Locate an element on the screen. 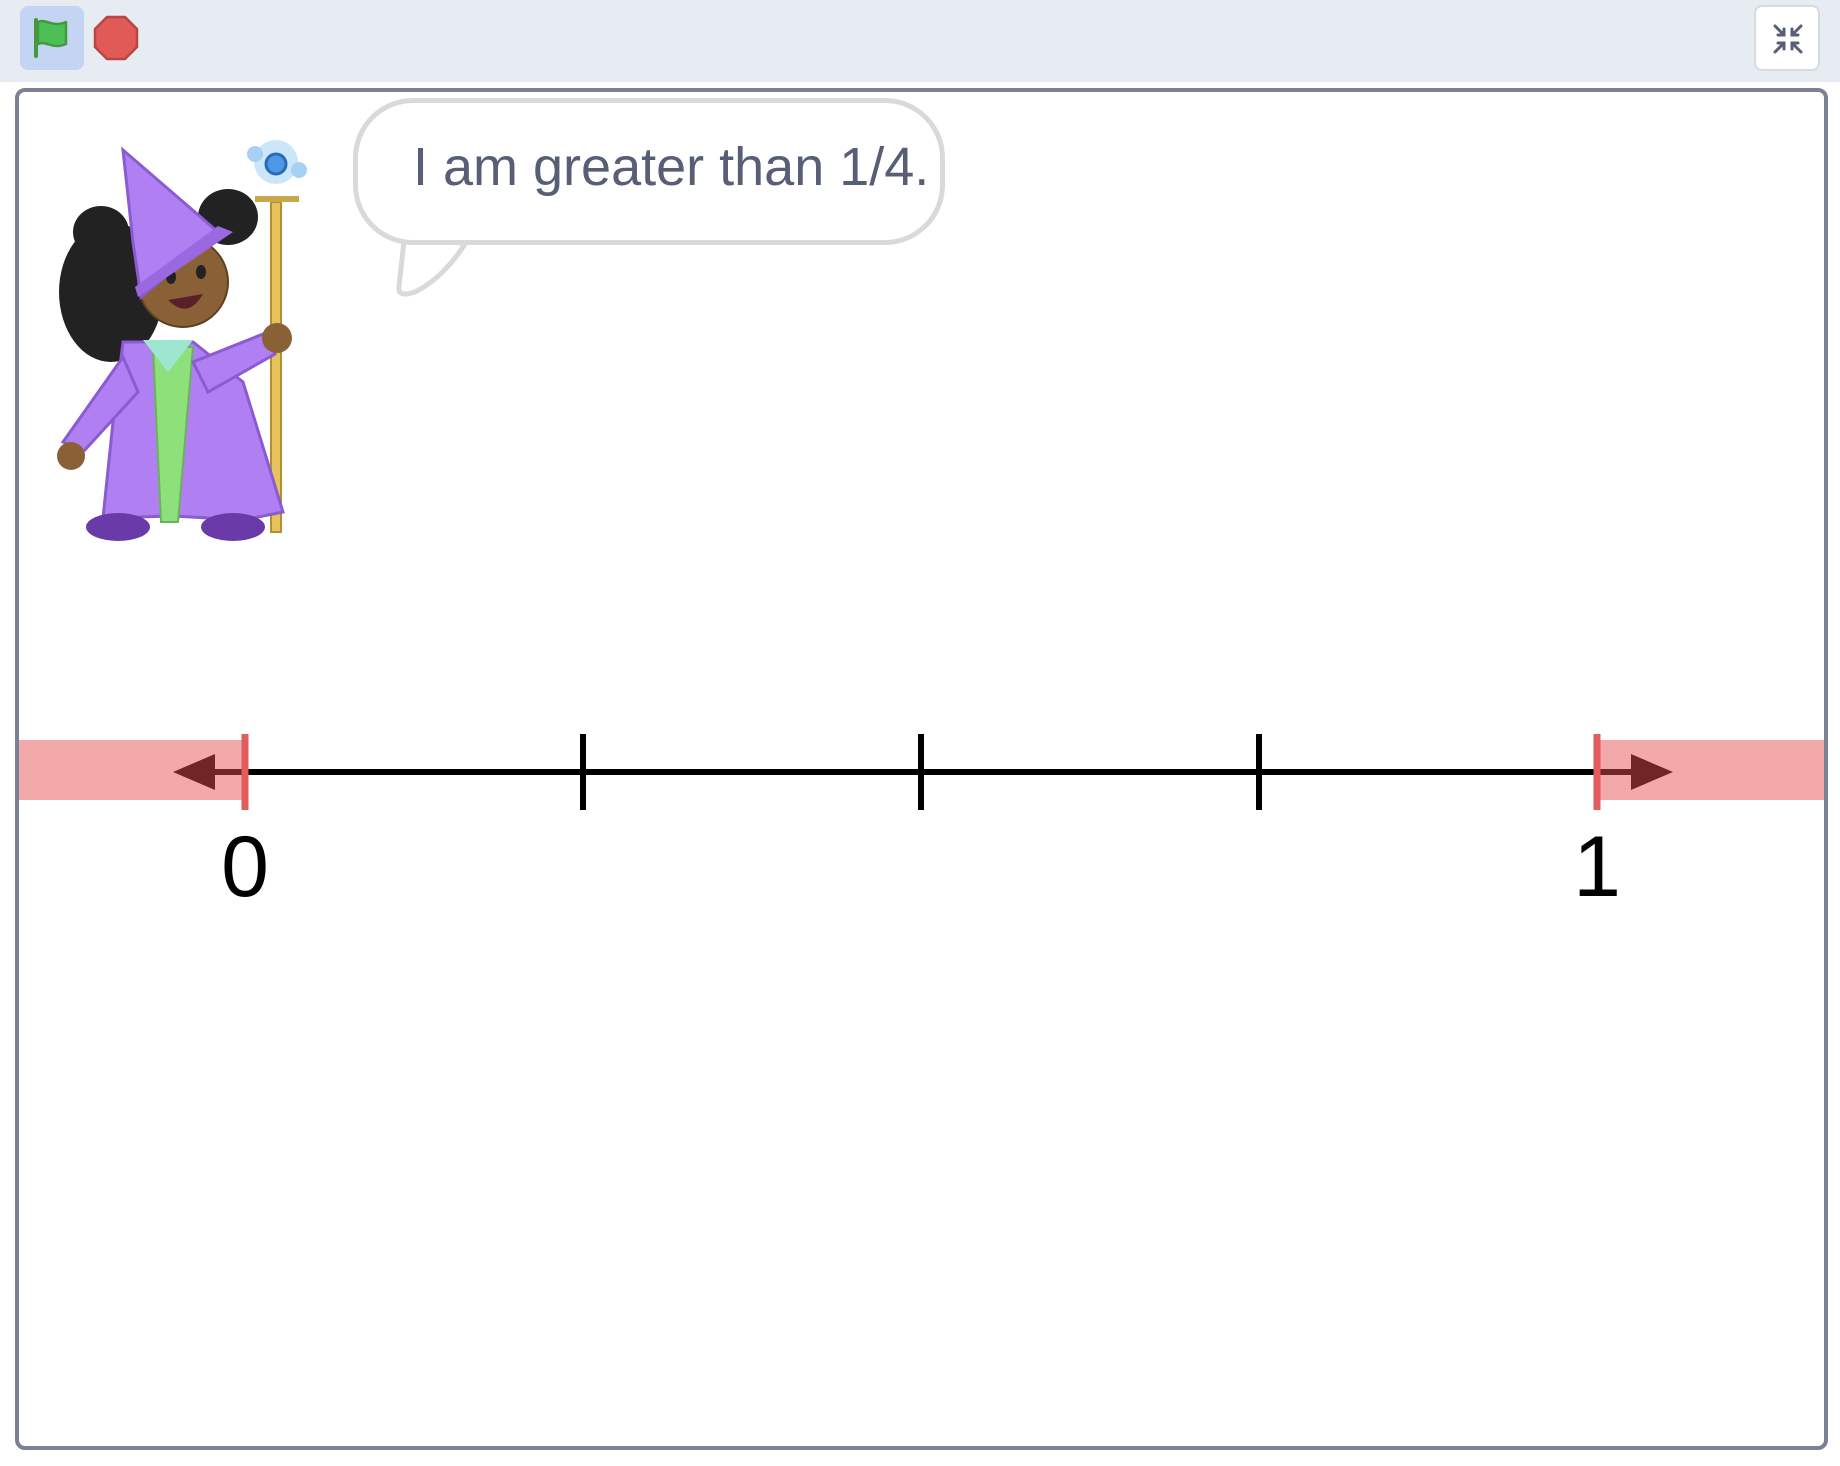 This screenshot has width=1840, height=1466. stop-sign-icon is located at coordinates (116, 38).